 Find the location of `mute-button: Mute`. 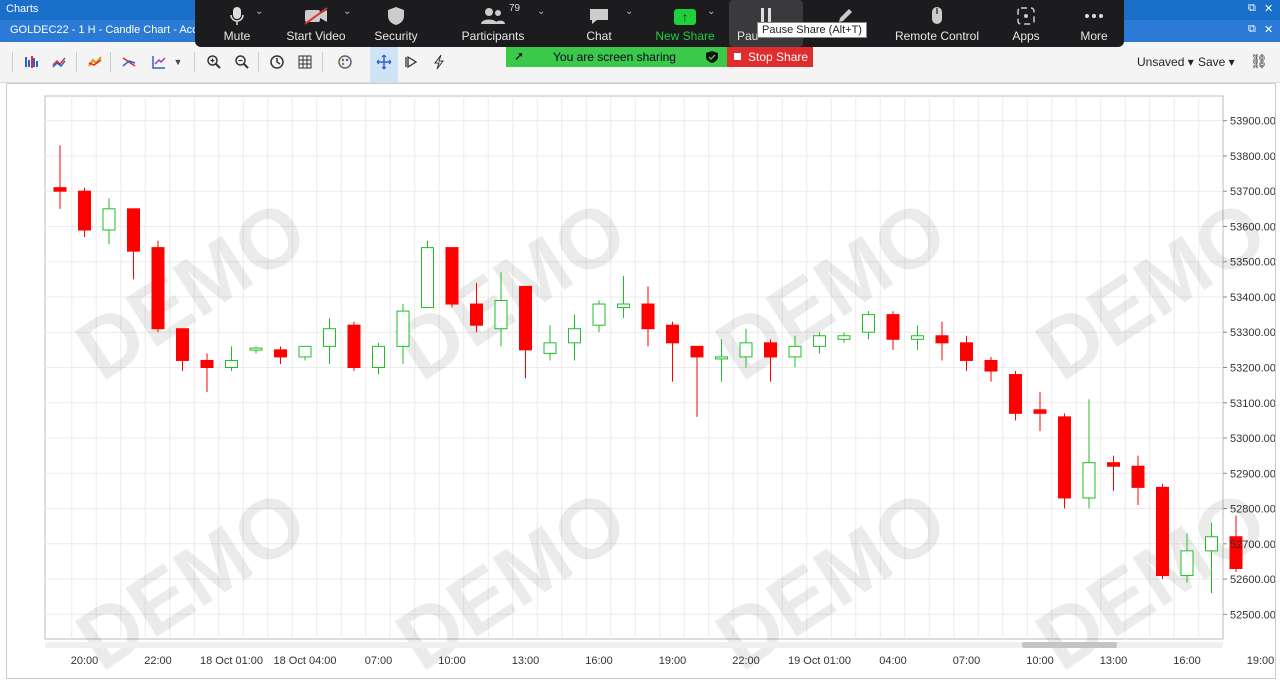

mute-button: Mute is located at coordinates (237, 23).